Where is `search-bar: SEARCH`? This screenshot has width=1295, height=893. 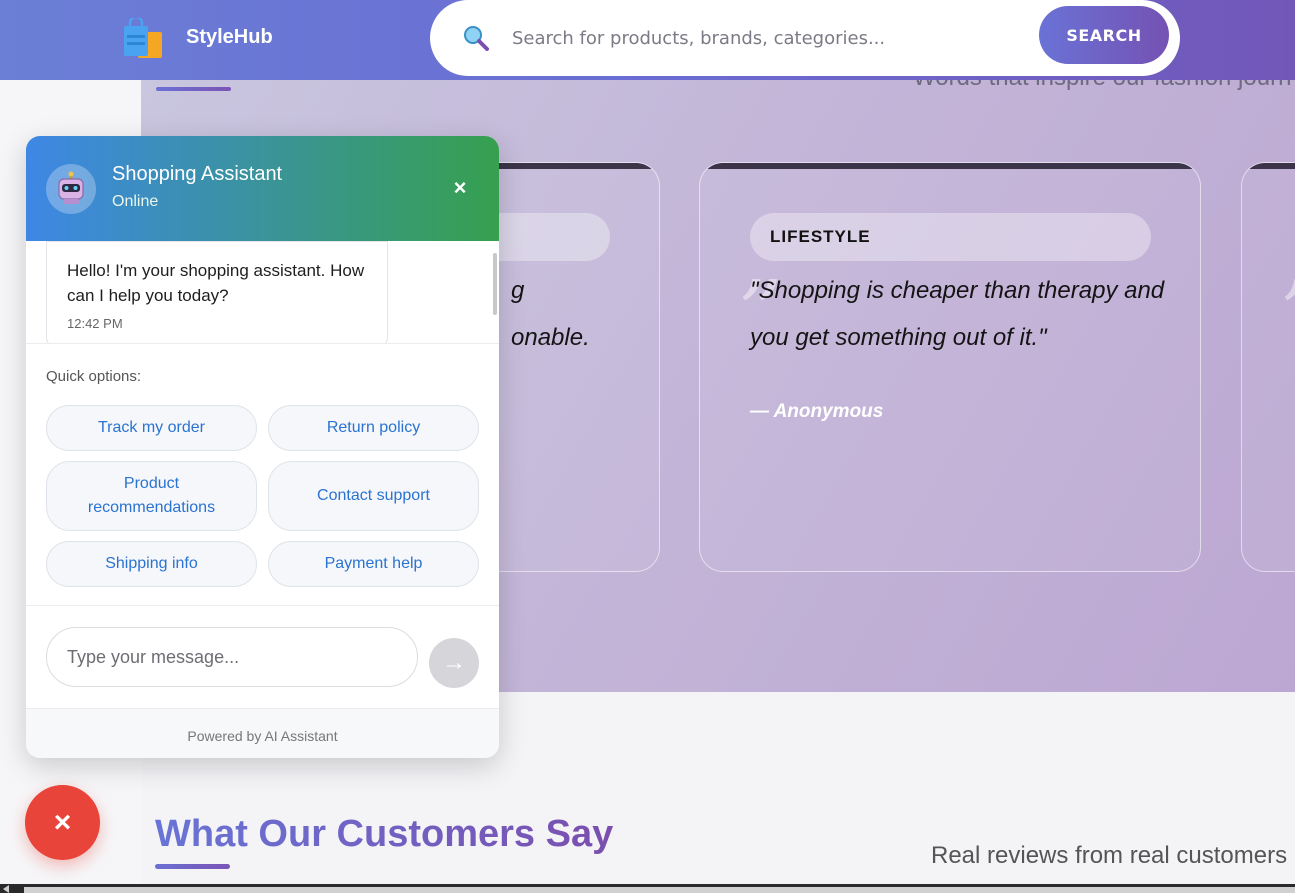
search-bar: SEARCH is located at coordinates (805, 38).